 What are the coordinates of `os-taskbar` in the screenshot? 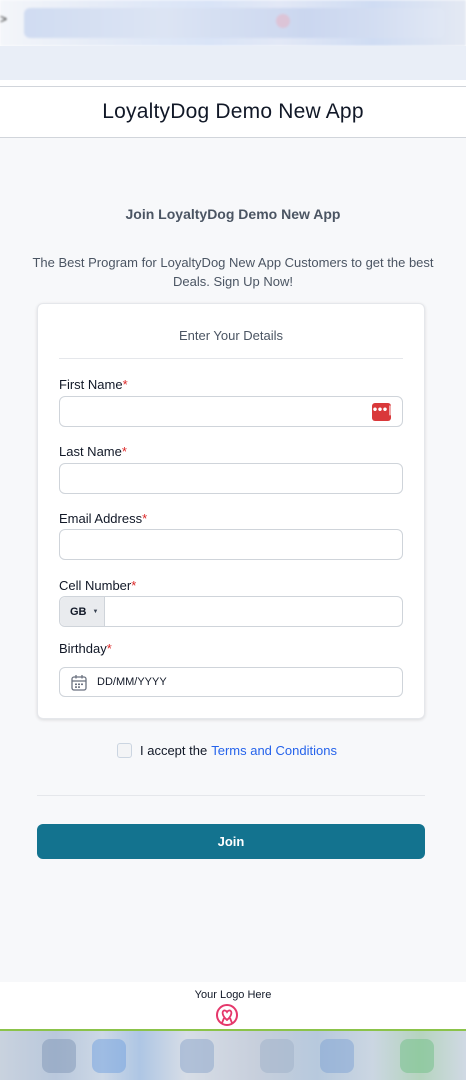 It's located at (233, 1055).